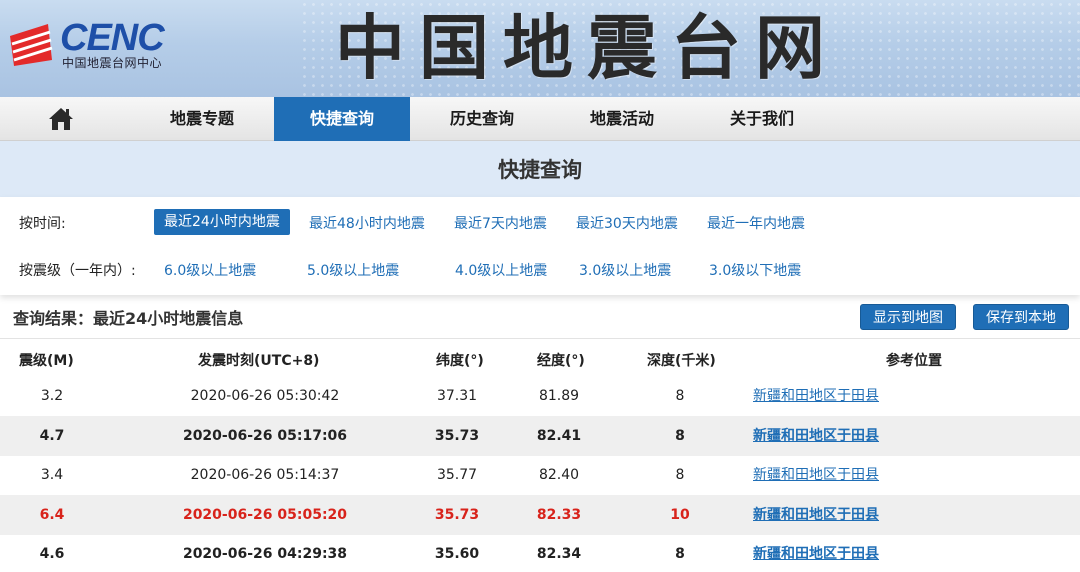  What do you see at coordinates (559, 554) in the screenshot?
I see `cell-longitude: 82.34` at bounding box center [559, 554].